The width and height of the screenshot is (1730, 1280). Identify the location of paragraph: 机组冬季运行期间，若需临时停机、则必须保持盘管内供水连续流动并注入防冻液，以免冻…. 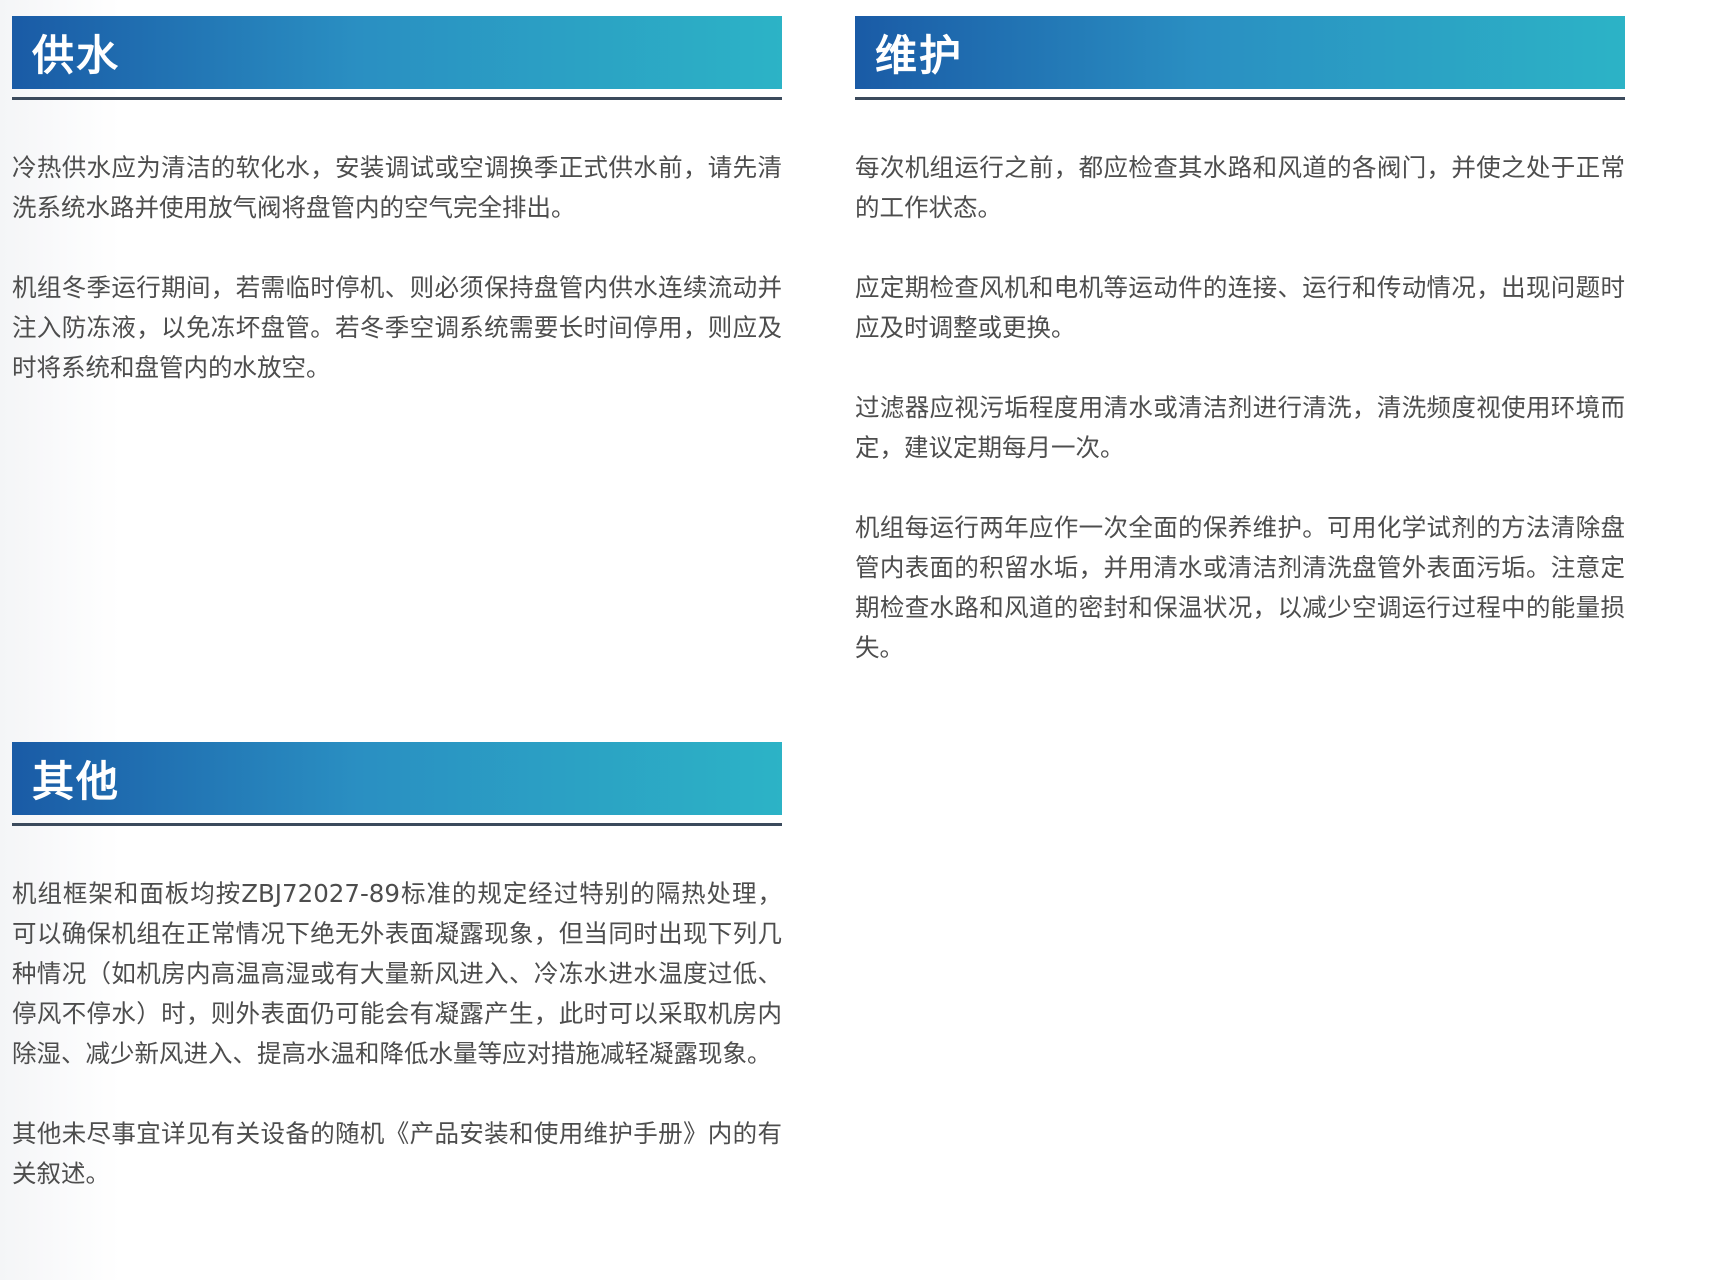
(397, 327).